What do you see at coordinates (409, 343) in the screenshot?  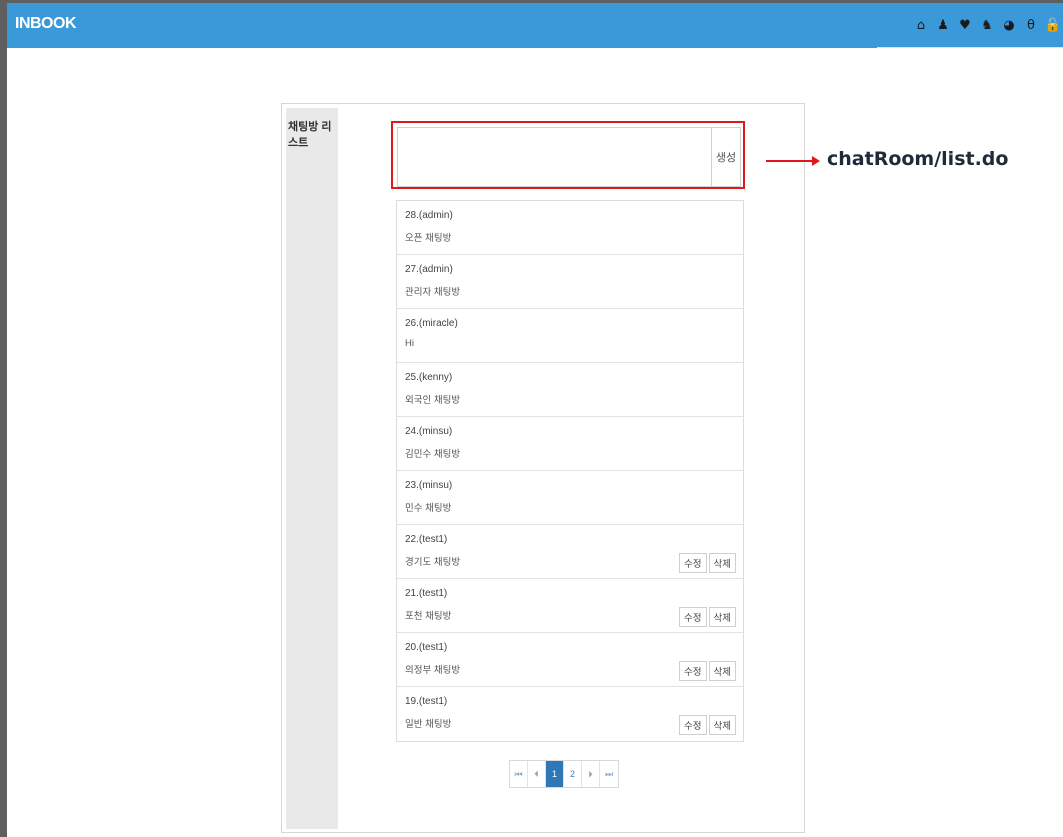 I see `room-name: Hi` at bounding box center [409, 343].